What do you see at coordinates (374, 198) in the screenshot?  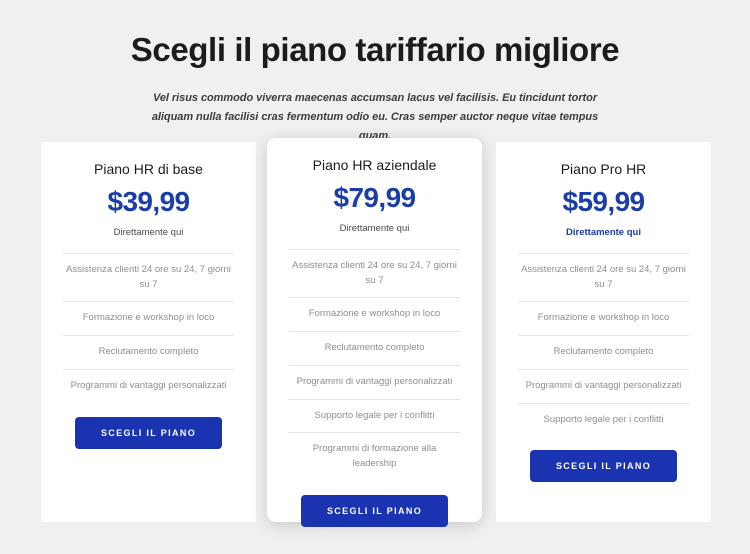 I see `plan-price: $79,99` at bounding box center [374, 198].